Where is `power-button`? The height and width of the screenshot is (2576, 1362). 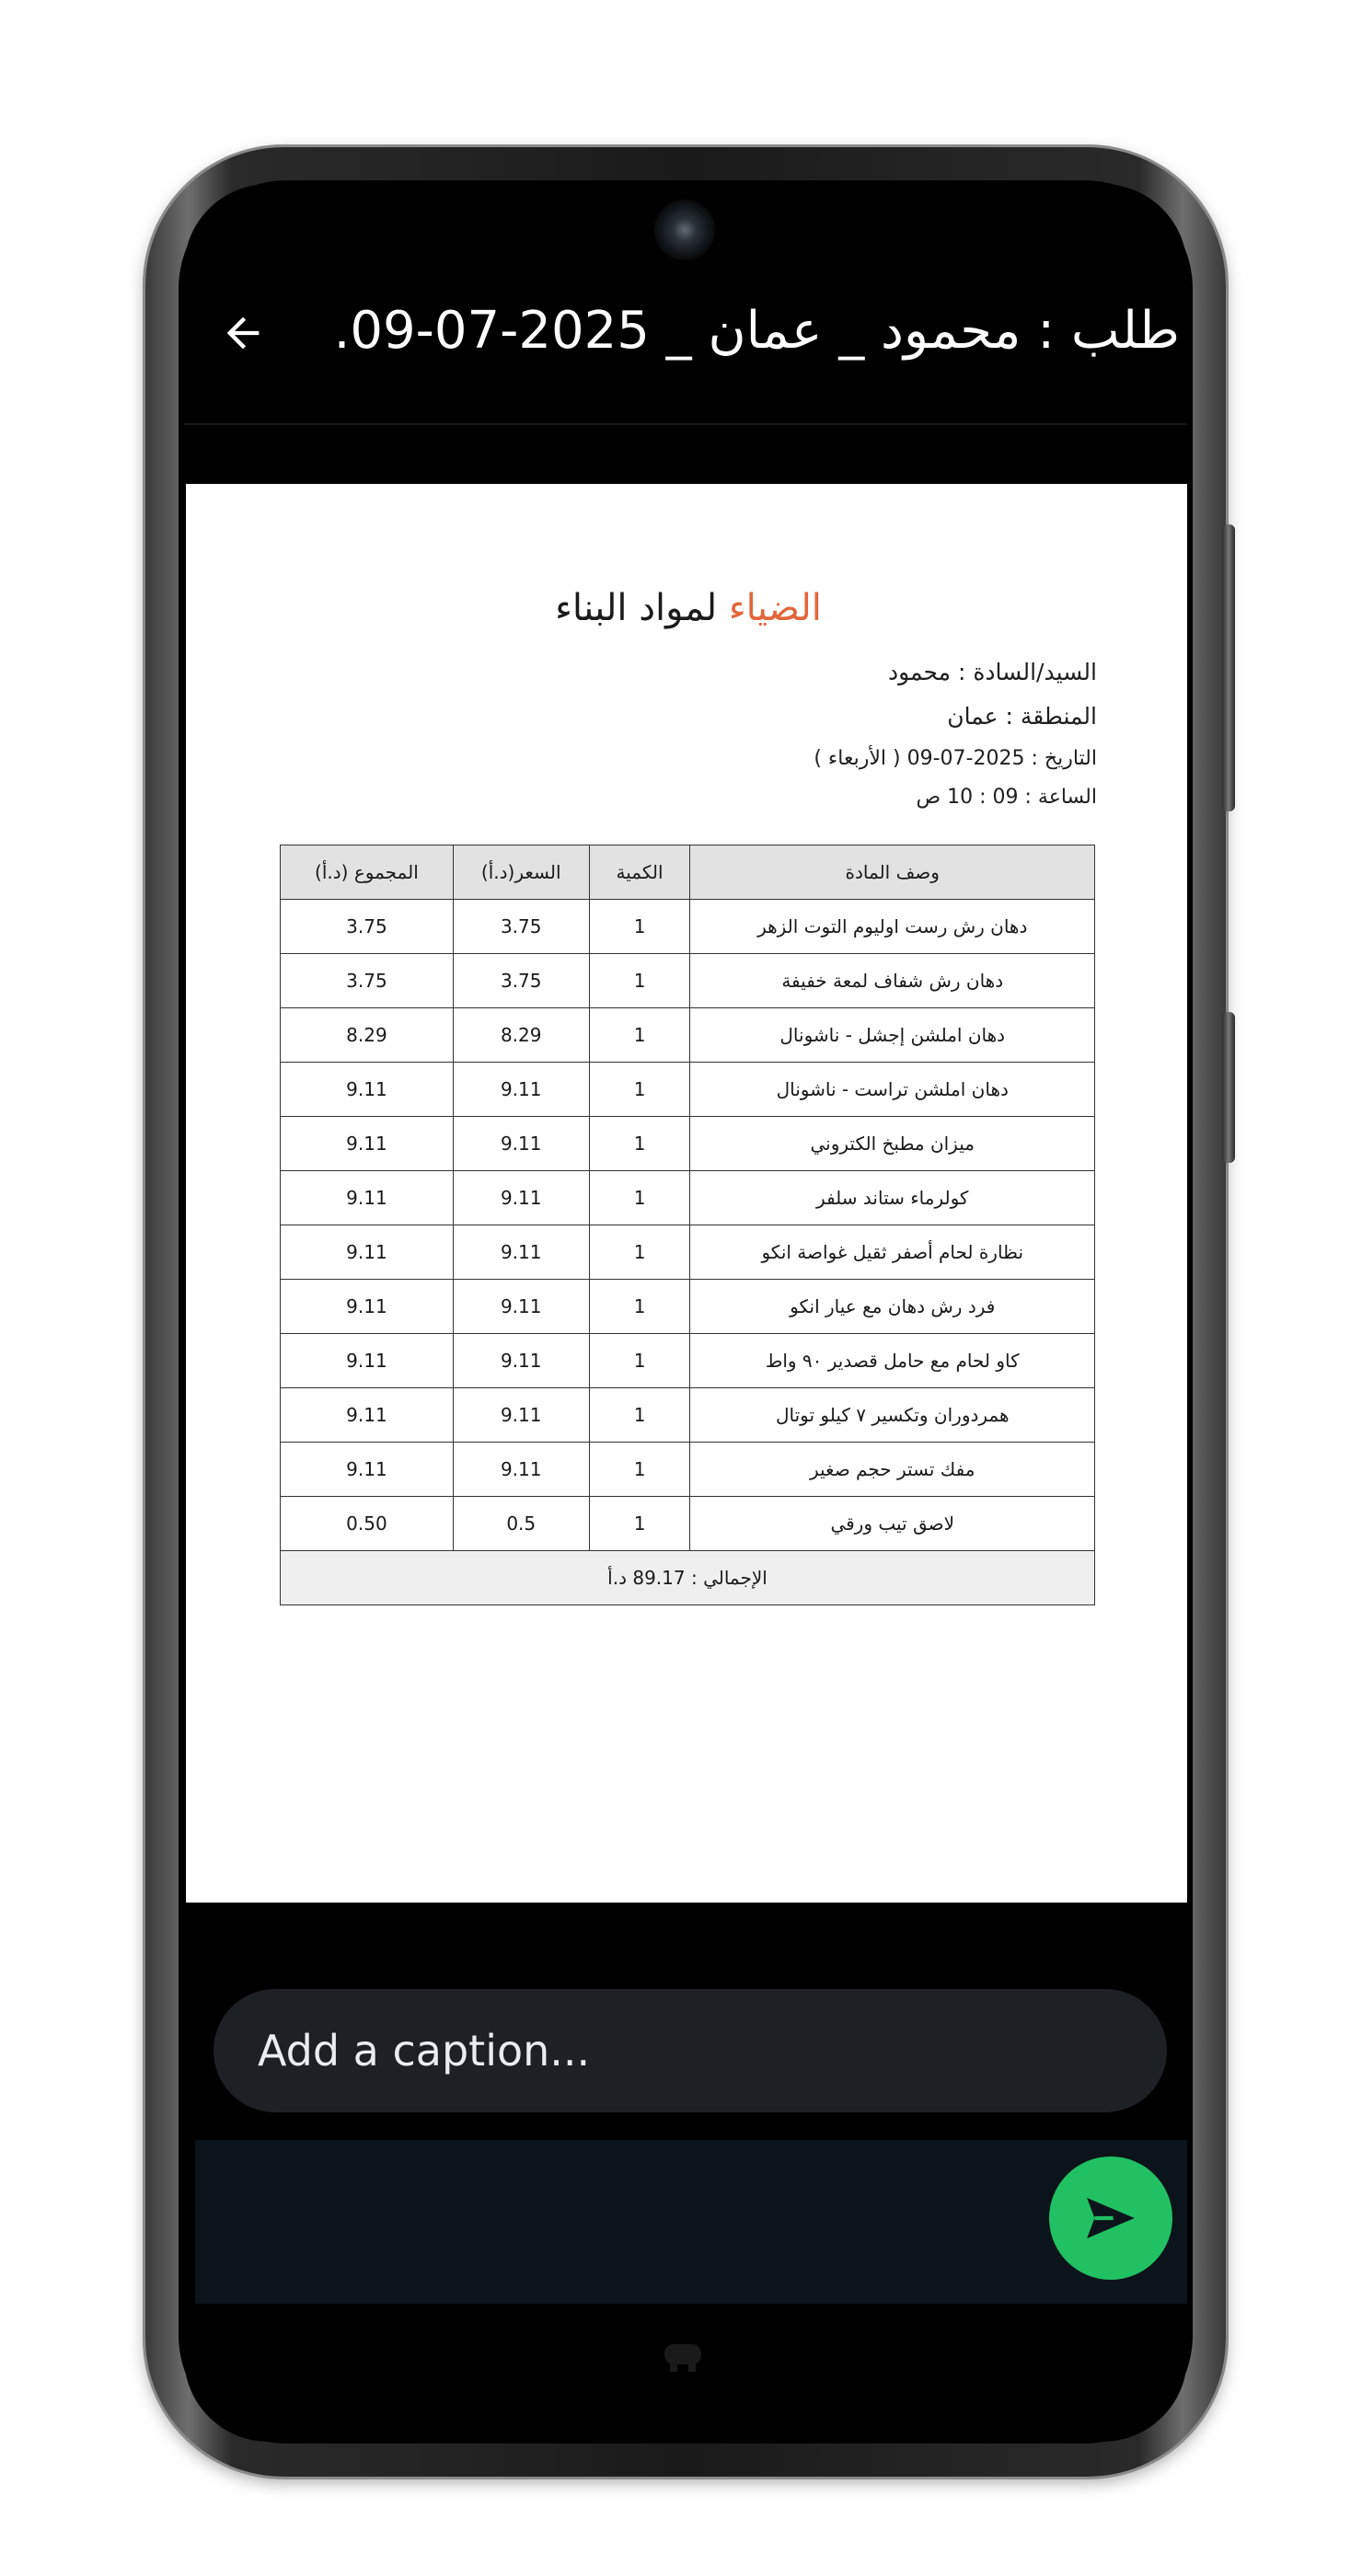
power-button is located at coordinates (1228, 1087).